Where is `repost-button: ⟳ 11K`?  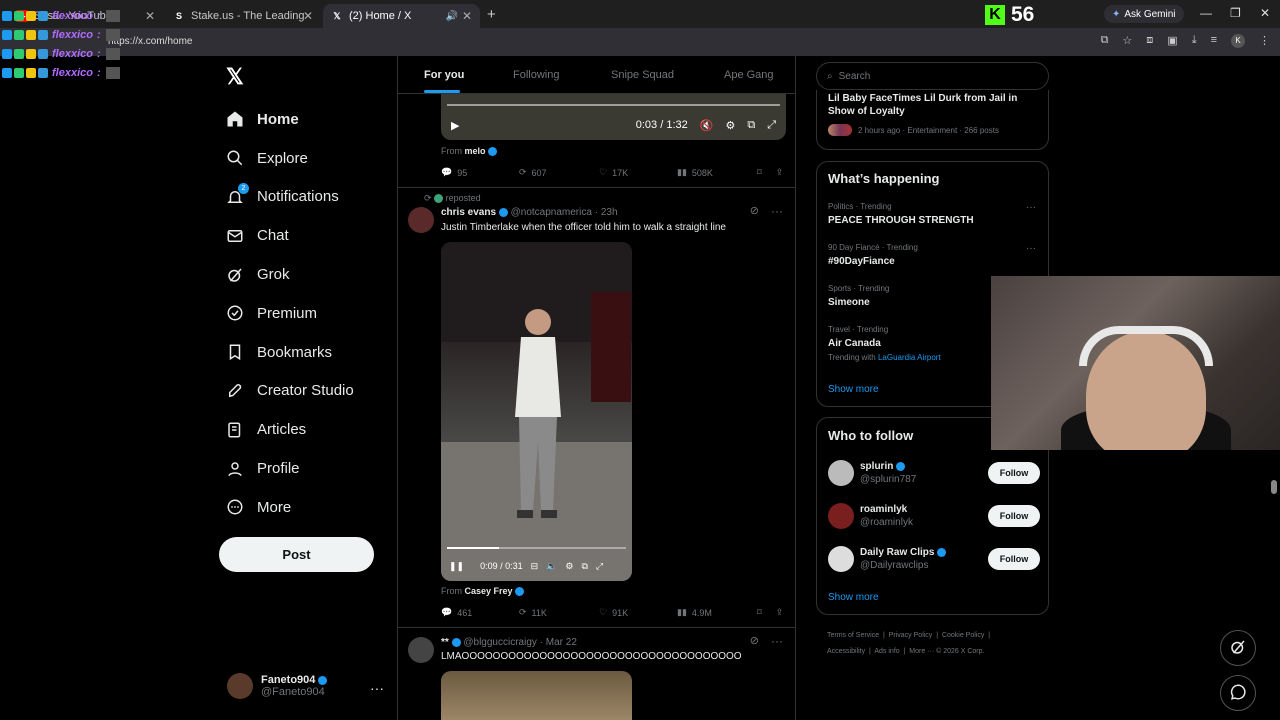 repost-button: ⟳ 11K is located at coordinates (559, 612).